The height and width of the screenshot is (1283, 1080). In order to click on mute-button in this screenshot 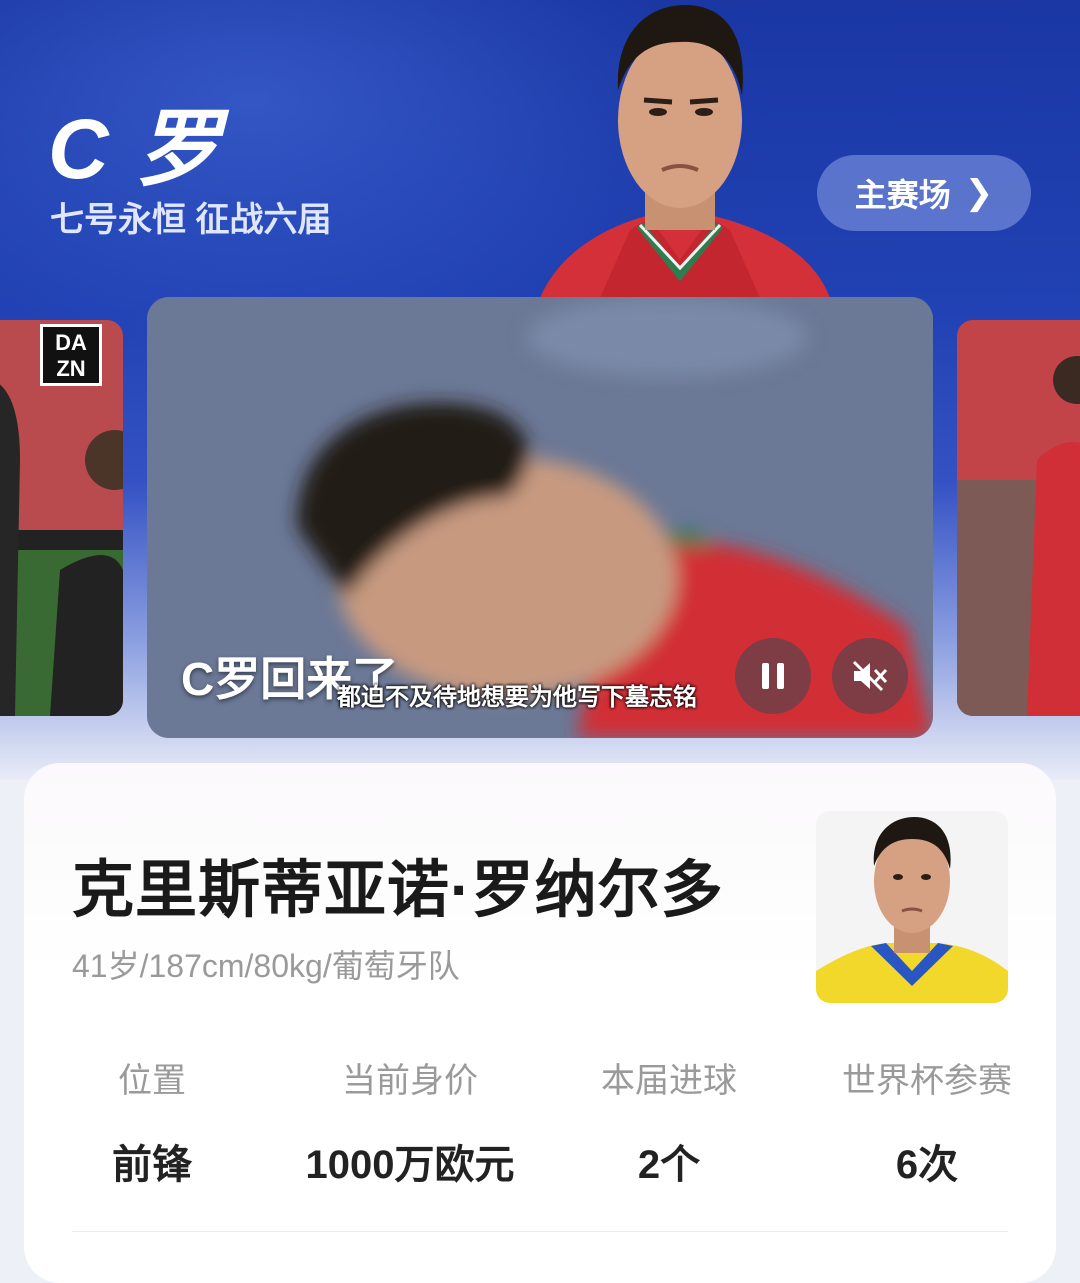, I will do `click(870, 676)`.